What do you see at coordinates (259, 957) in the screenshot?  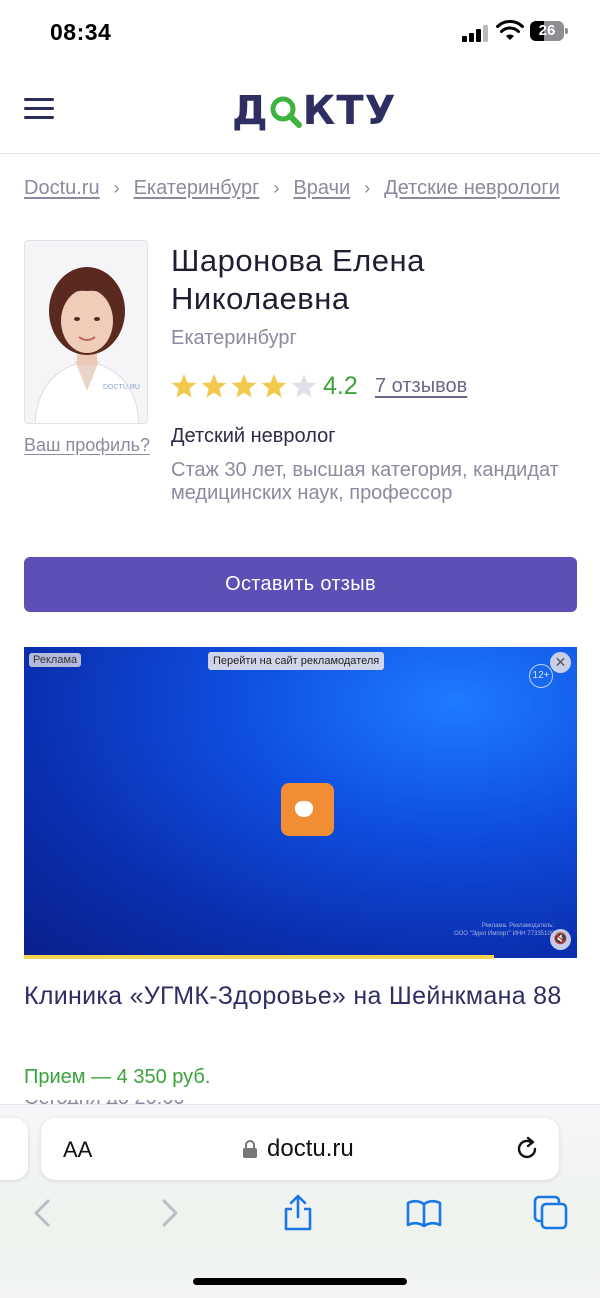 I see `ad-progress-bar` at bounding box center [259, 957].